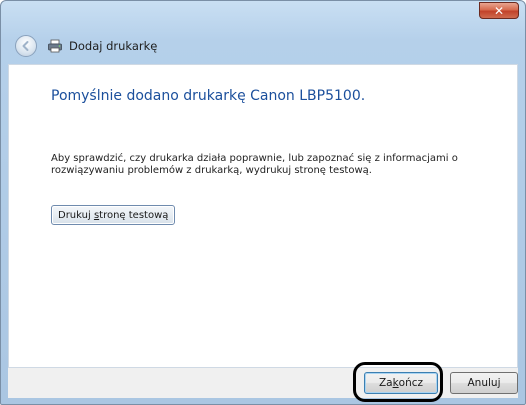 The image size is (526, 405). What do you see at coordinates (263, 45) in the screenshot?
I see `wizard-header: Dodaj drukarkę` at bounding box center [263, 45].